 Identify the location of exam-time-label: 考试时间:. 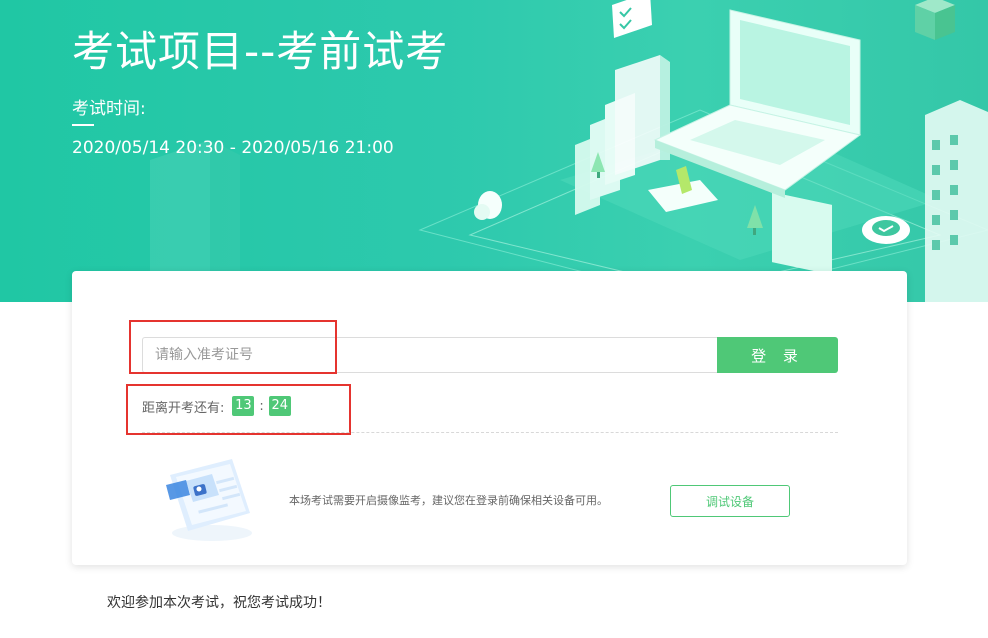
(109, 109).